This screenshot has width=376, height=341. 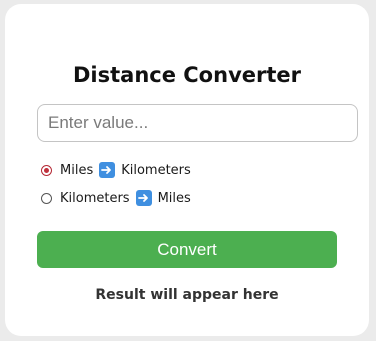 I want to click on value-input, so click(x=197, y=123).